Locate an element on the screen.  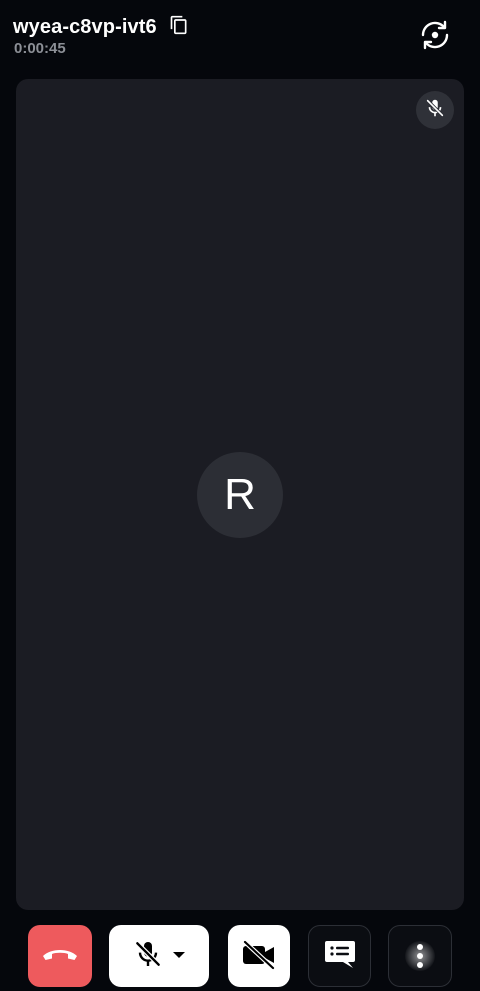
participant-mic-status is located at coordinates (435, 110).